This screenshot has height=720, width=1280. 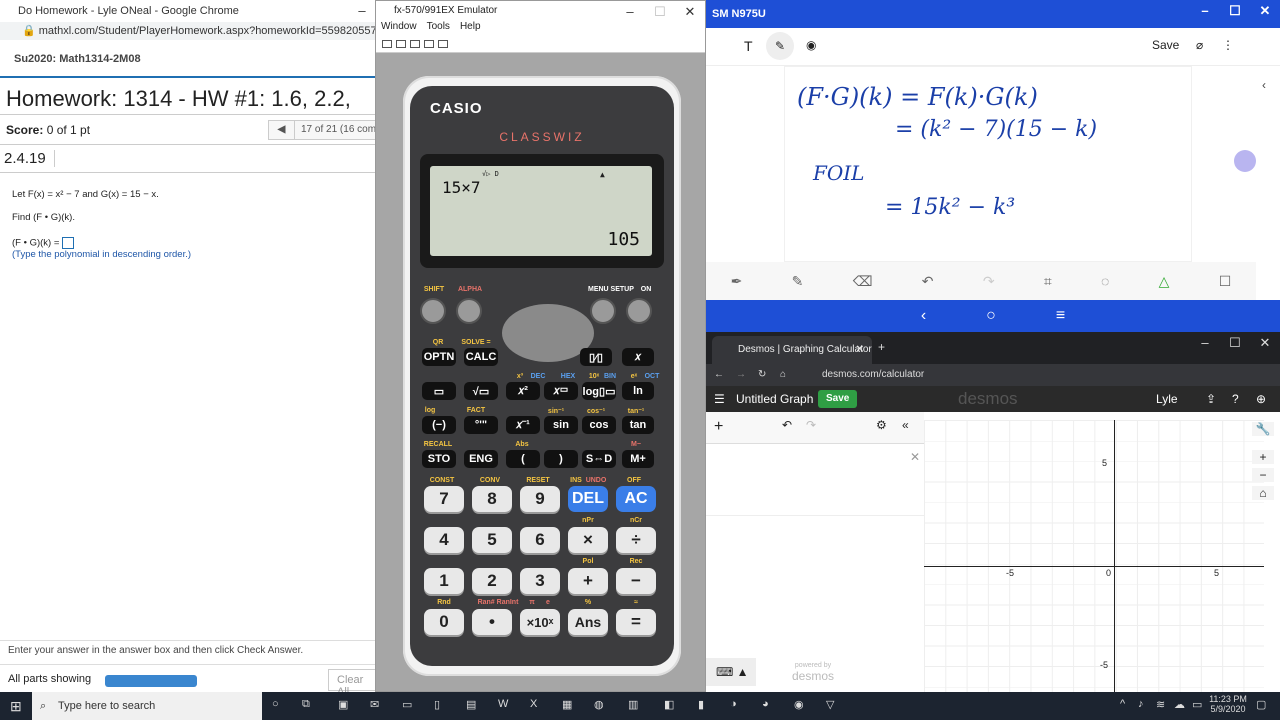 What do you see at coordinates (603, 311) in the screenshot?
I see `menu-key` at bounding box center [603, 311].